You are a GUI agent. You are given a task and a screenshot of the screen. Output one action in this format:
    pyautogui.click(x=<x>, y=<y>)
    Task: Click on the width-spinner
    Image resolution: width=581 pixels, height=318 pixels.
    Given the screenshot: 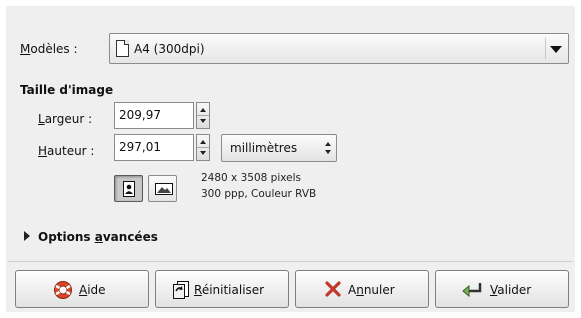 What is the action you would take?
    pyautogui.click(x=203, y=115)
    